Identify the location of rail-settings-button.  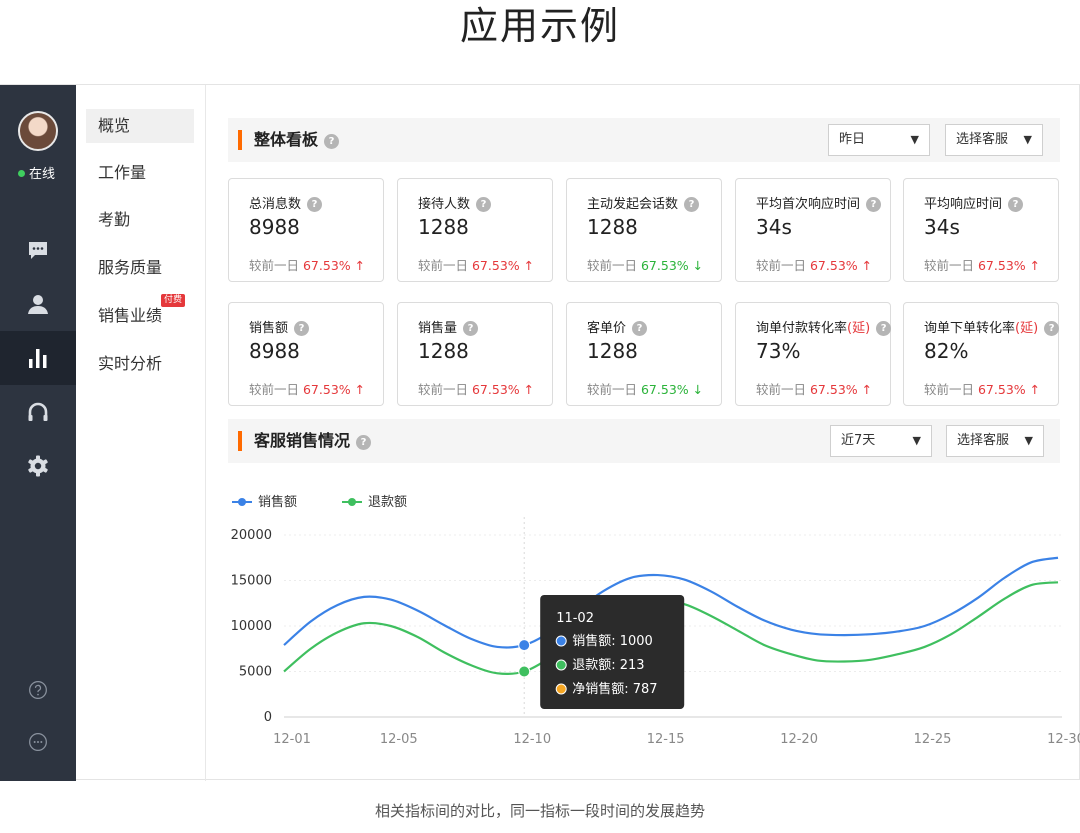
(38, 466).